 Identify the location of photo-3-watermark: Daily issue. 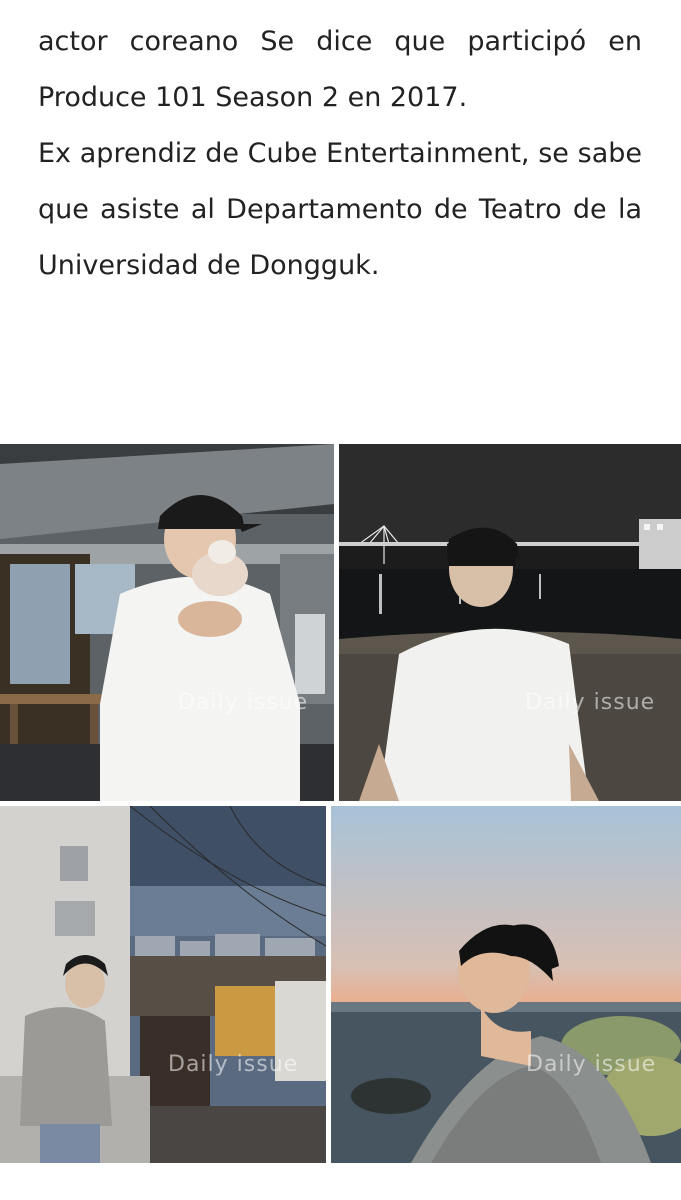
(233, 1064).